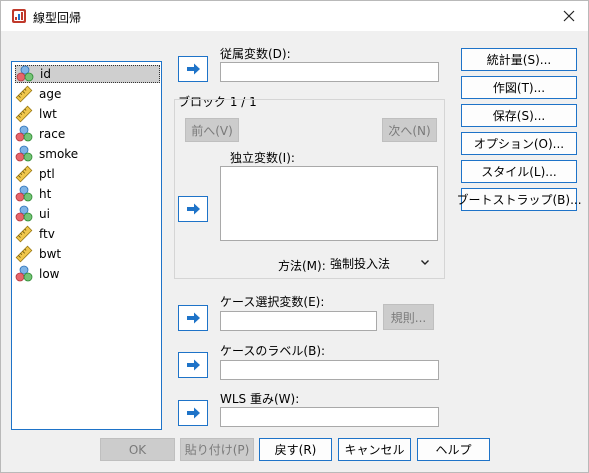 The image size is (589, 473). Describe the element at coordinates (329, 417) in the screenshot. I see `wls-field` at that location.